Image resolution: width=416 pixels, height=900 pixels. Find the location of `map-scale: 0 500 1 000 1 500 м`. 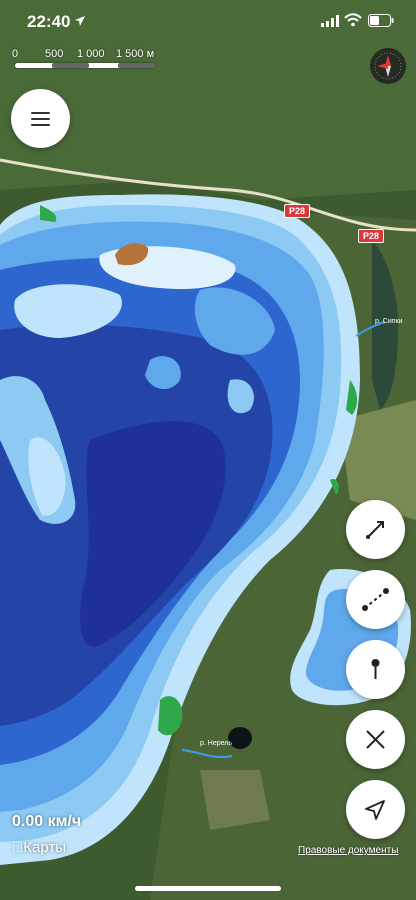

map-scale: 0 500 1 000 1 500 м is located at coordinates (87, 61).